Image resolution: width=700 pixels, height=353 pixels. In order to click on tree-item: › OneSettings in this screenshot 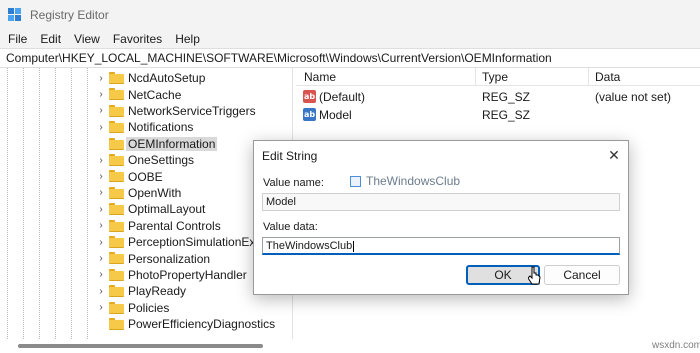, I will do `click(146, 160)`.